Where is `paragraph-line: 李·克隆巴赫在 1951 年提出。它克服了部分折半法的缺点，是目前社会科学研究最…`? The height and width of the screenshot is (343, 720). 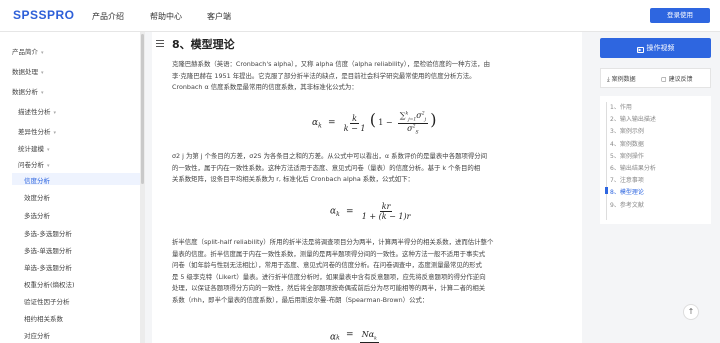
paragraph-line: 李·克隆巴赫在 1951 年提出。它克服了部分折半法的缺点，是目前社会科学研究最… is located at coordinates (324, 75).